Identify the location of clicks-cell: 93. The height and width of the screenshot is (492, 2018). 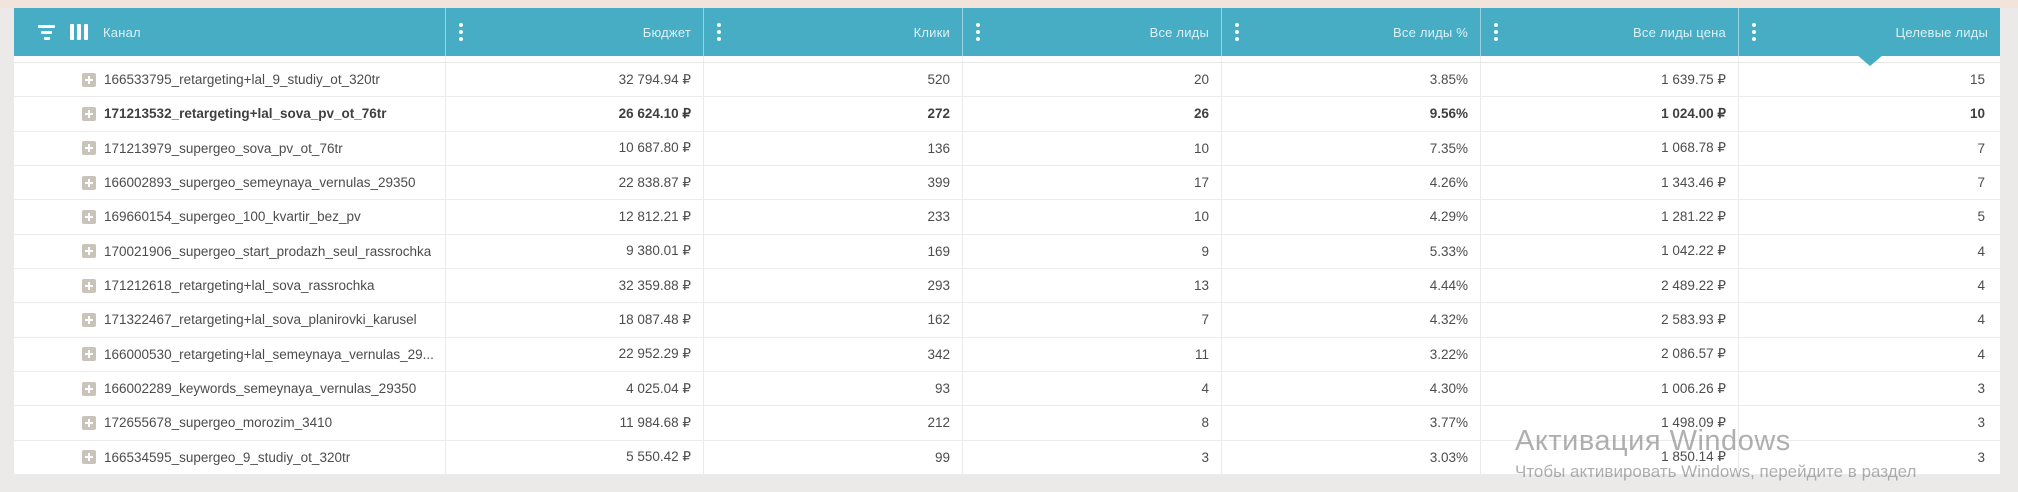
(832, 388).